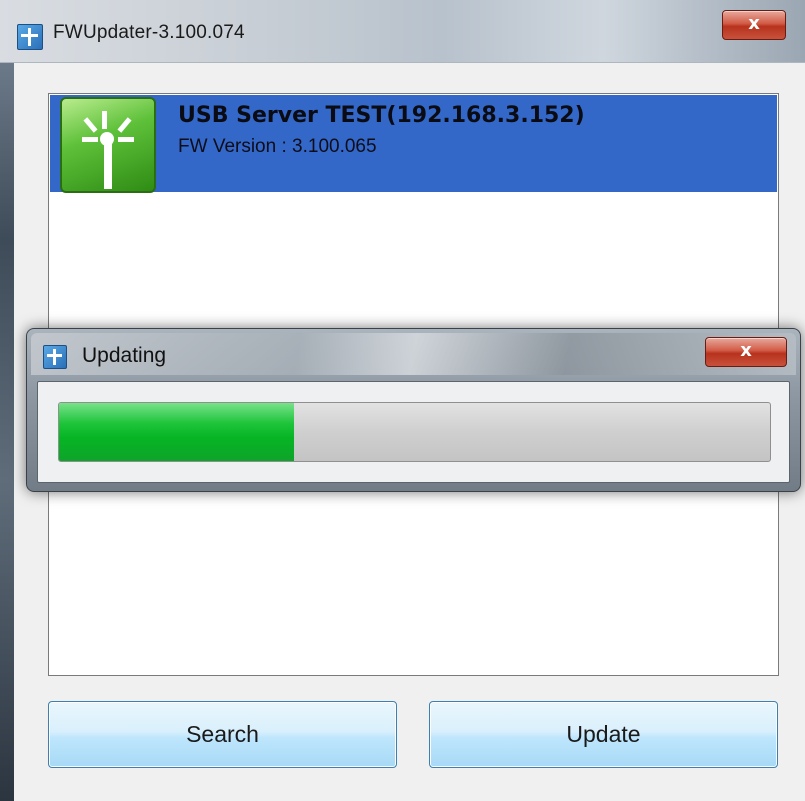 Image resolution: width=805 pixels, height=801 pixels. I want to click on search-button: Search, so click(222, 734).